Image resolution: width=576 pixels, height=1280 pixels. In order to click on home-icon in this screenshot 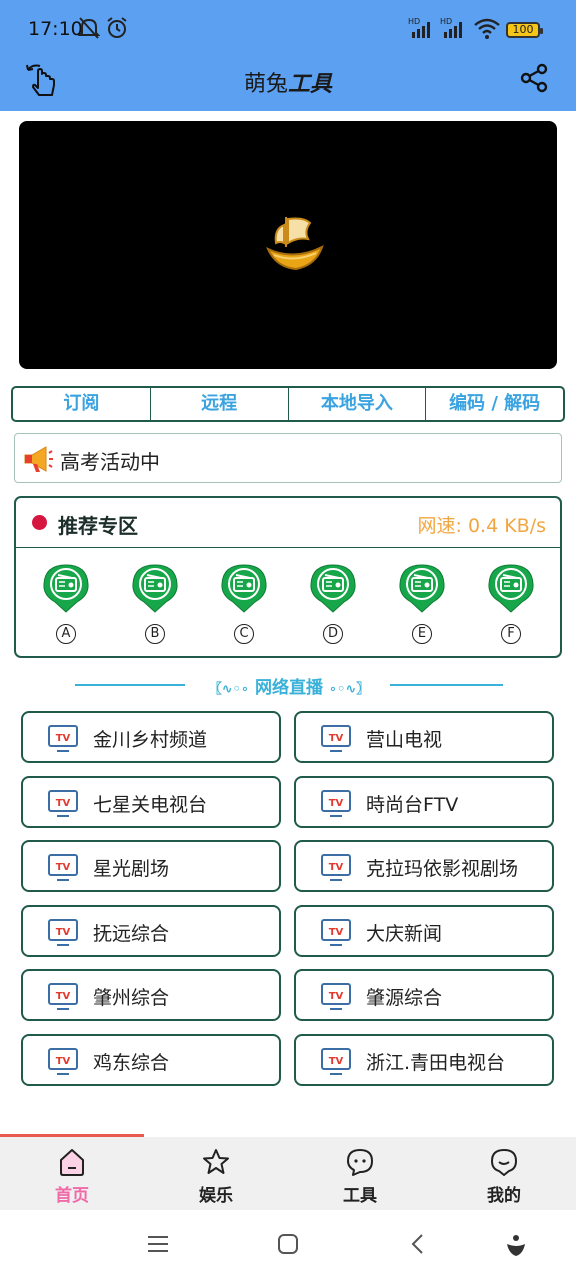, I will do `click(72, 1164)`.